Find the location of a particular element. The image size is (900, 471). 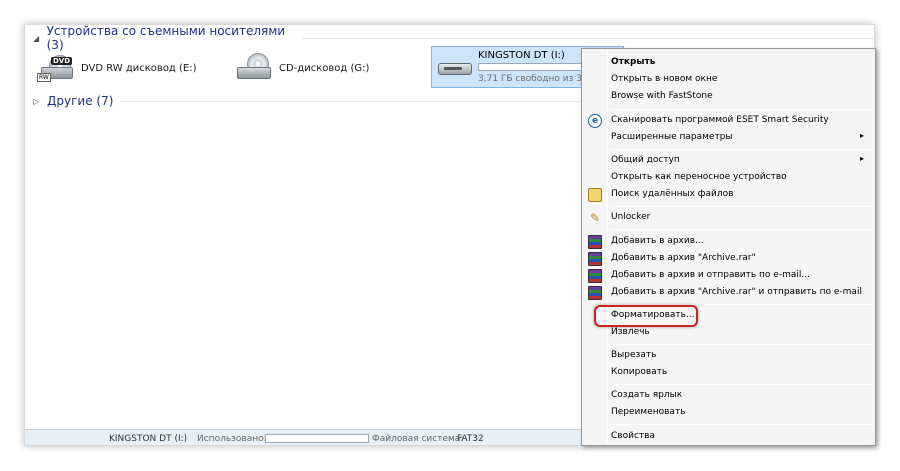

group-header-removable: ◢ Устройства со съемными носителями (3) is located at coordinates (453, 38).